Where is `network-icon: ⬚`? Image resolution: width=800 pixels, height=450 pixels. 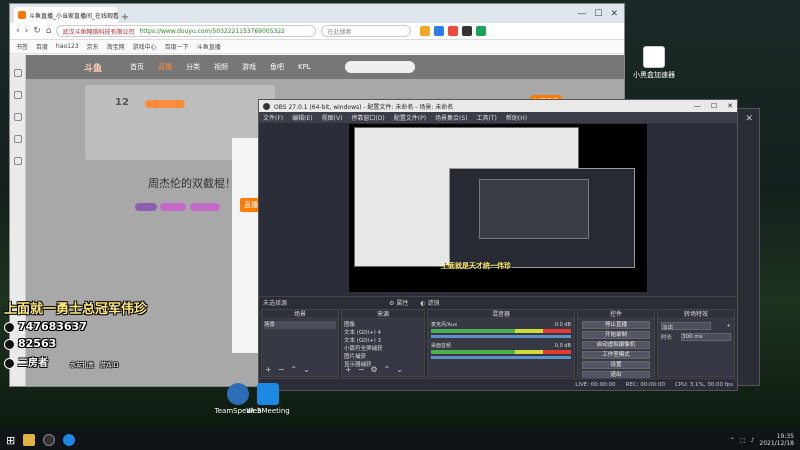 network-icon: ⬚ is located at coordinates (743, 440).